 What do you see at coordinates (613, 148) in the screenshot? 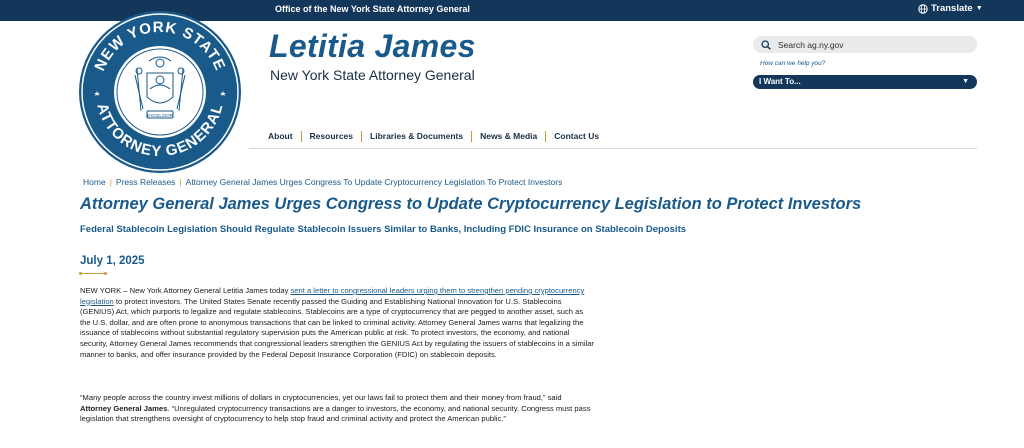
I see `nav-divider` at bounding box center [613, 148].